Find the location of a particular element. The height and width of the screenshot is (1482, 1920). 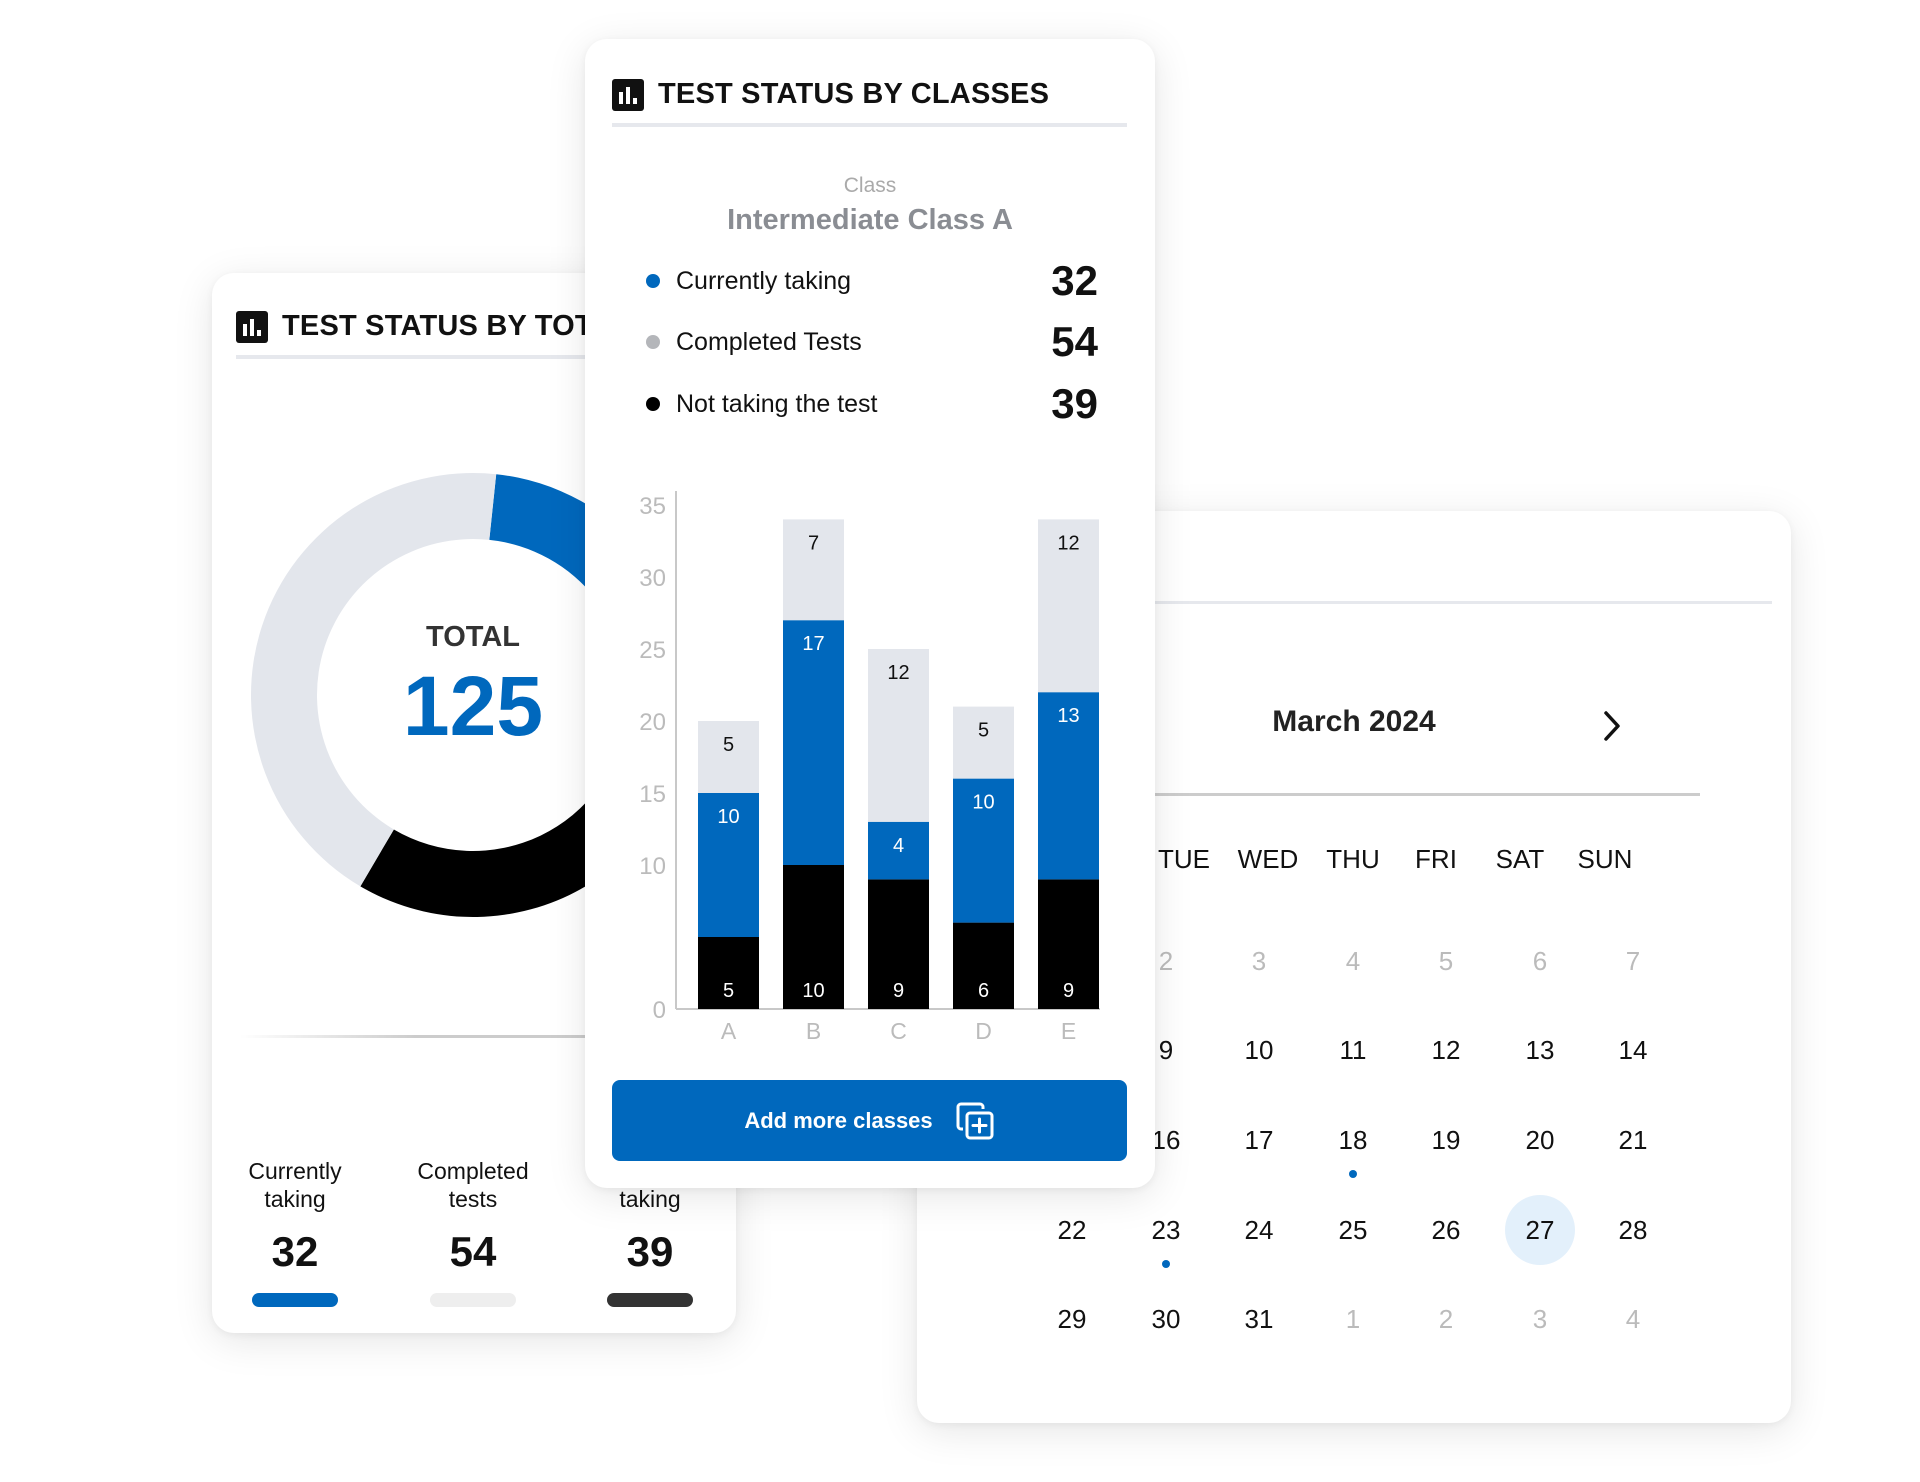

calendar-day: 11 is located at coordinates (1353, 1050).